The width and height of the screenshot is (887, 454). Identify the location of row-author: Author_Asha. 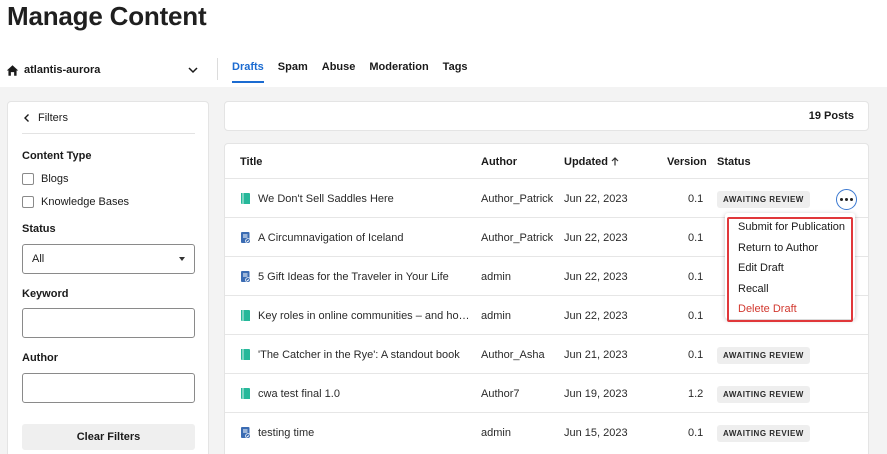
(513, 355).